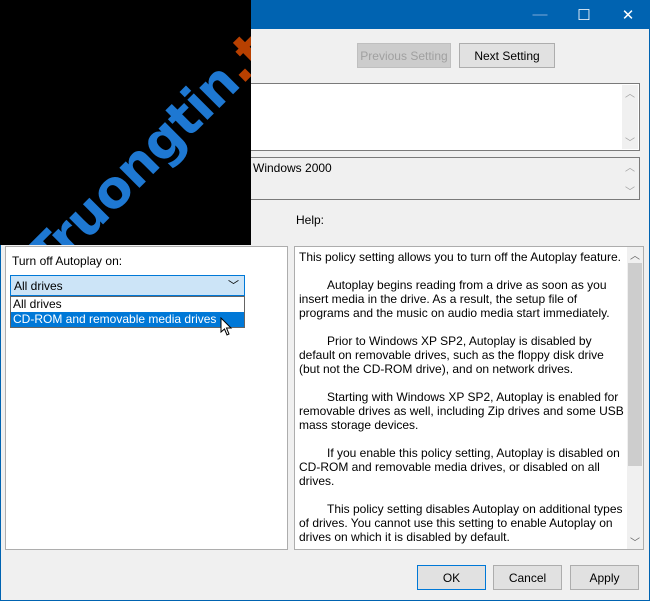 The height and width of the screenshot is (601, 650). What do you see at coordinates (635, 364) in the screenshot?
I see `scrollbar-thumb` at bounding box center [635, 364].